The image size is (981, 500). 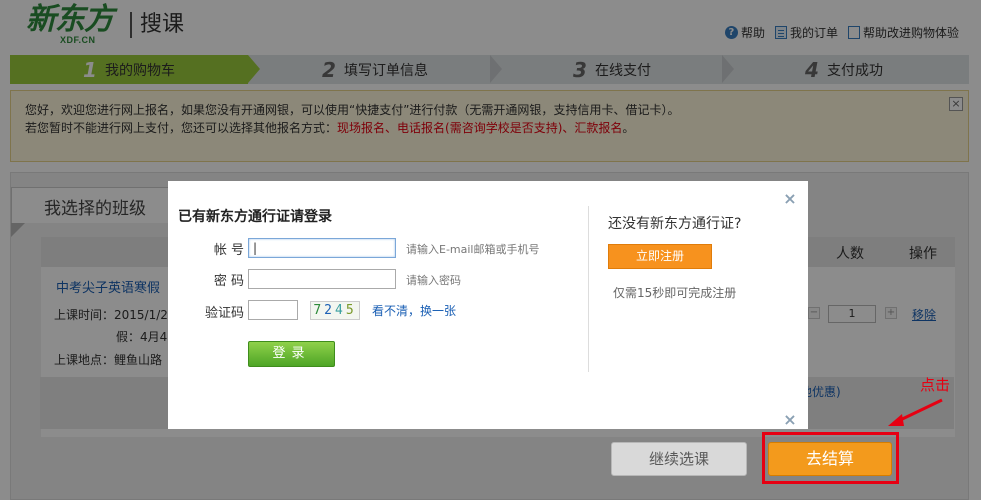 What do you see at coordinates (322, 279) in the screenshot?
I see `password-input` at bounding box center [322, 279].